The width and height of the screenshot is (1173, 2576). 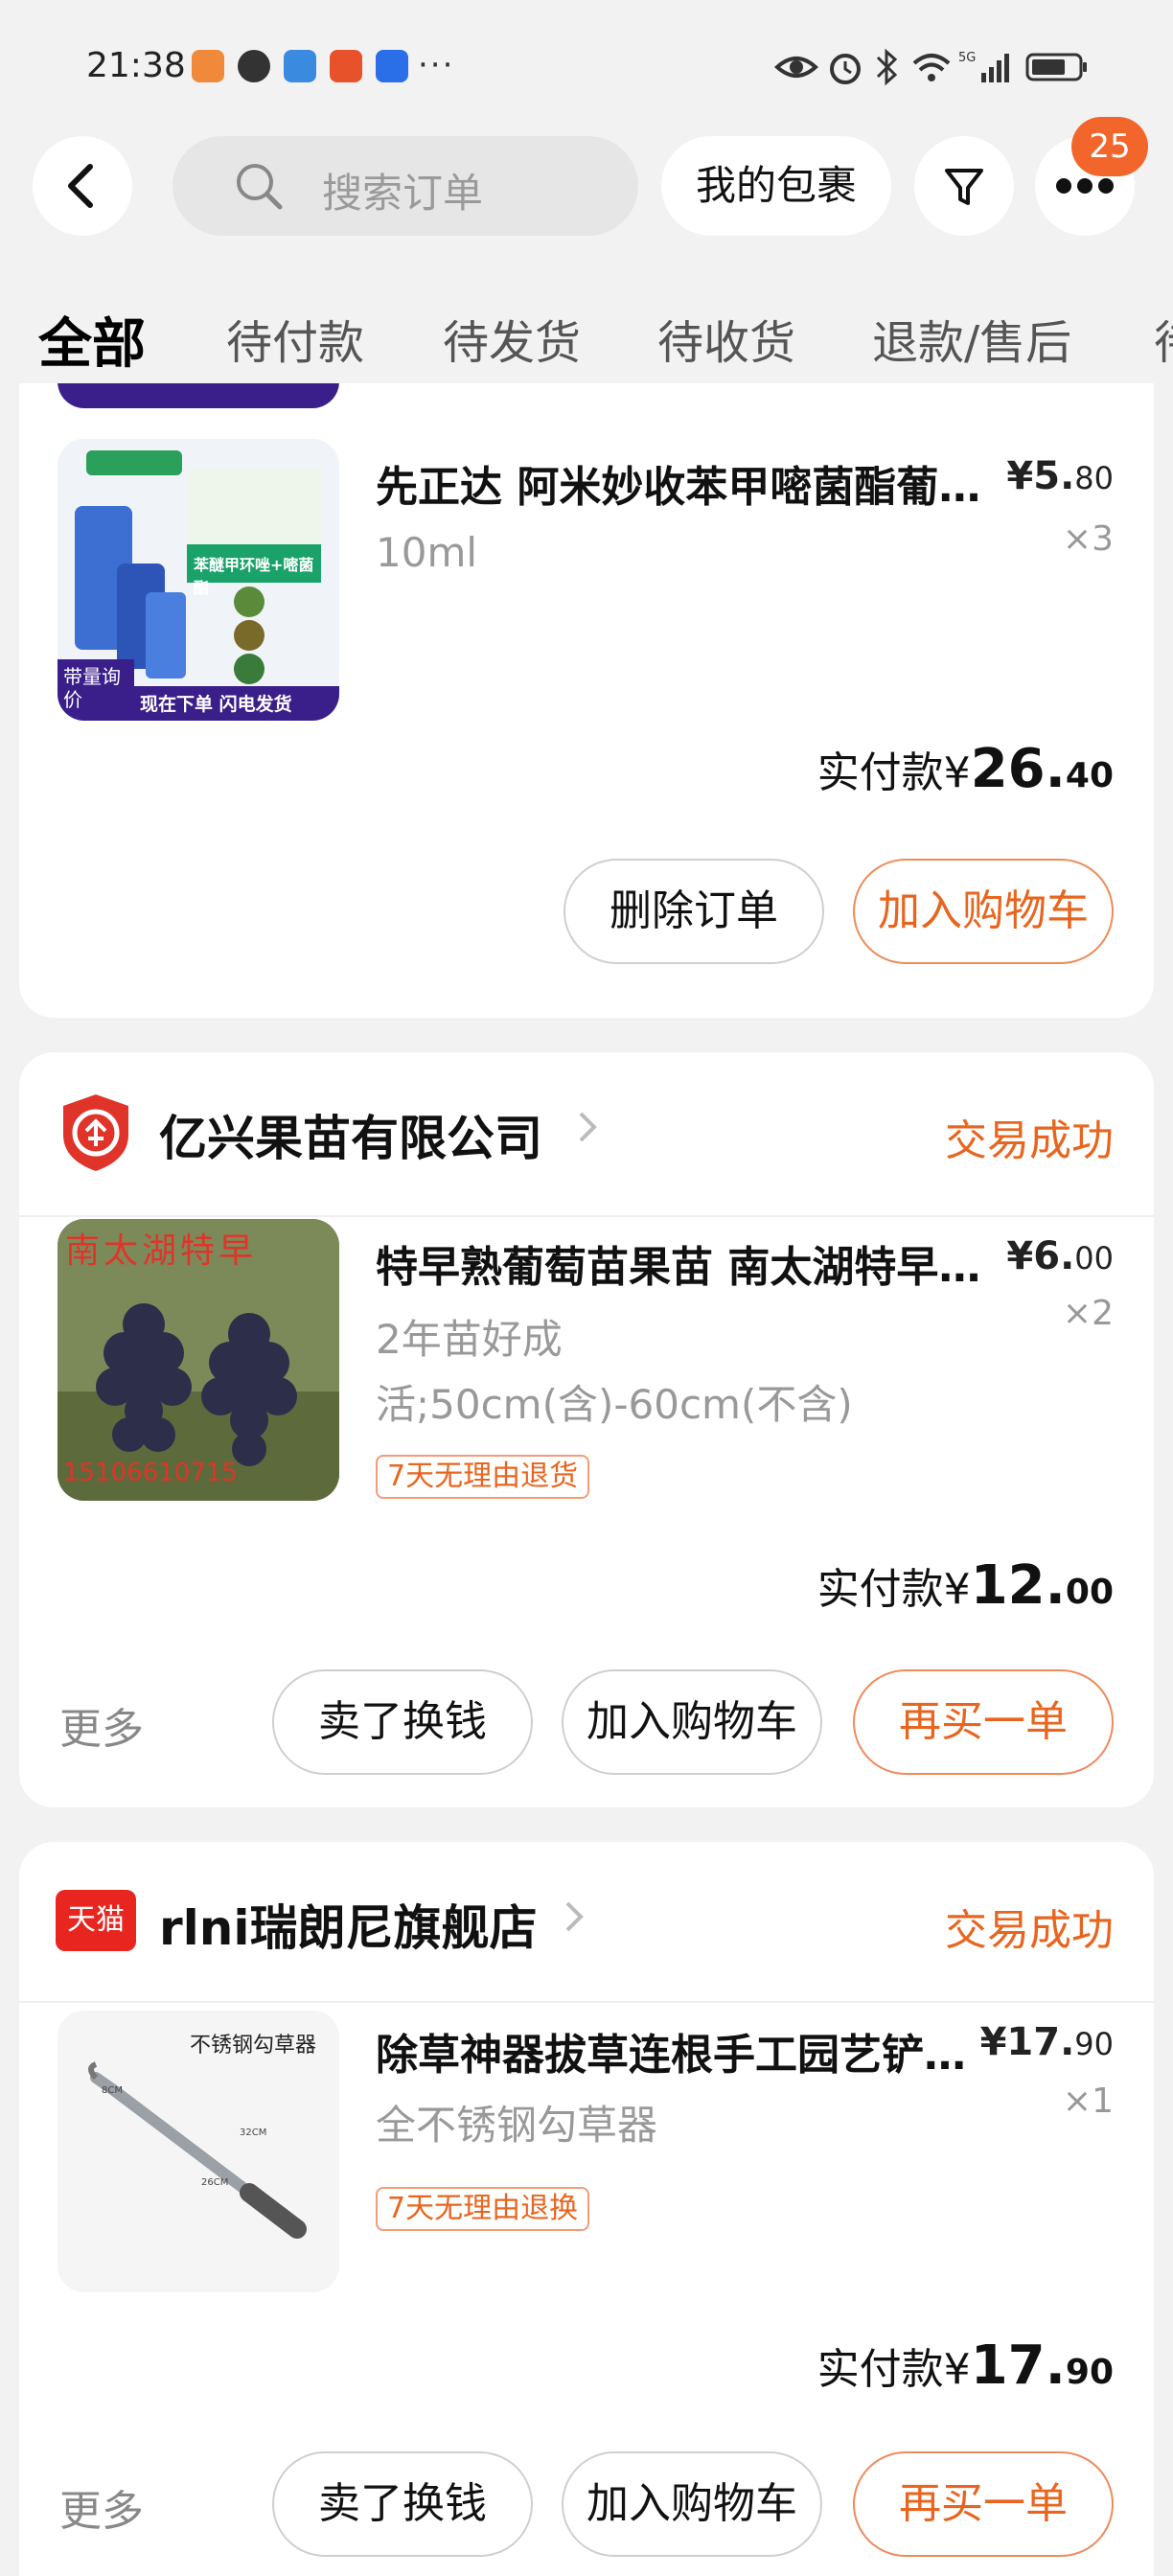 What do you see at coordinates (1054, 1256) in the screenshot?
I see `price-integer: 6.` at bounding box center [1054, 1256].